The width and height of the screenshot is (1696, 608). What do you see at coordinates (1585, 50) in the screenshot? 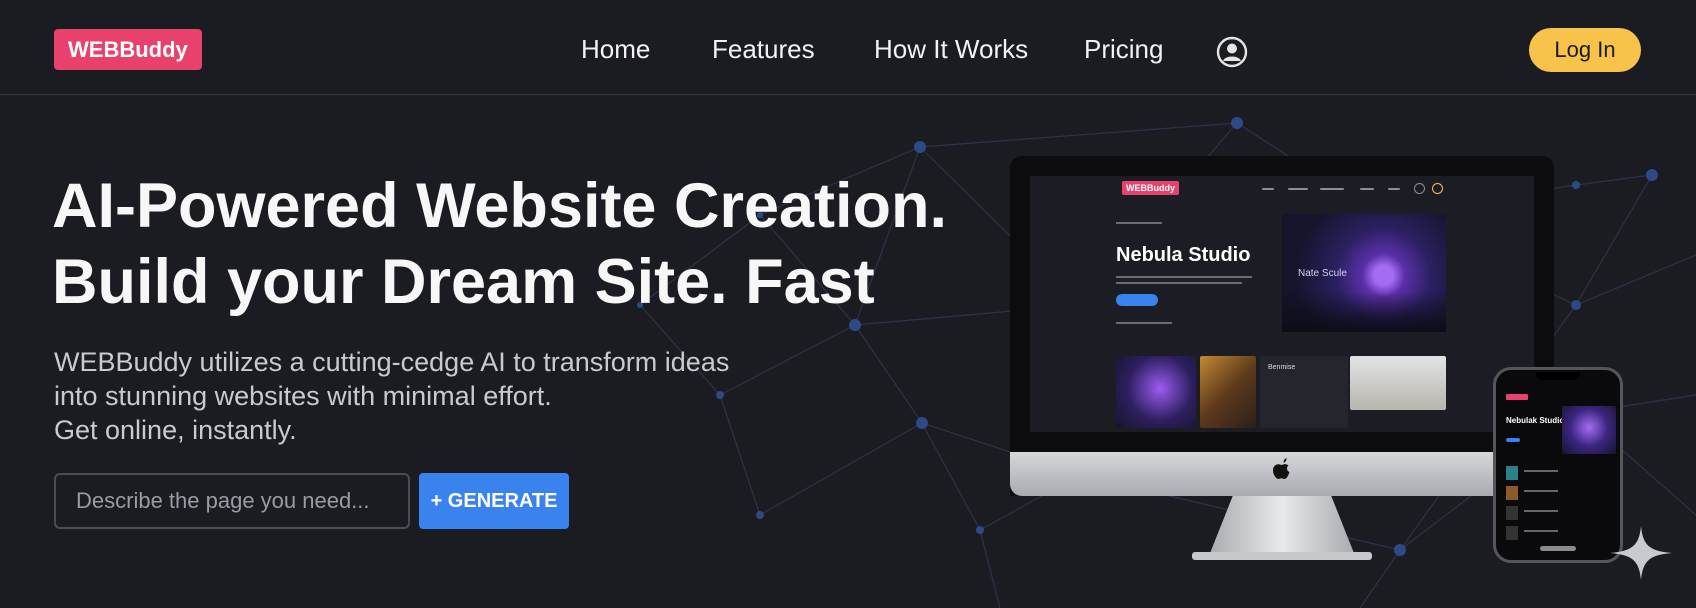
I see `login-button: Log In` at bounding box center [1585, 50].